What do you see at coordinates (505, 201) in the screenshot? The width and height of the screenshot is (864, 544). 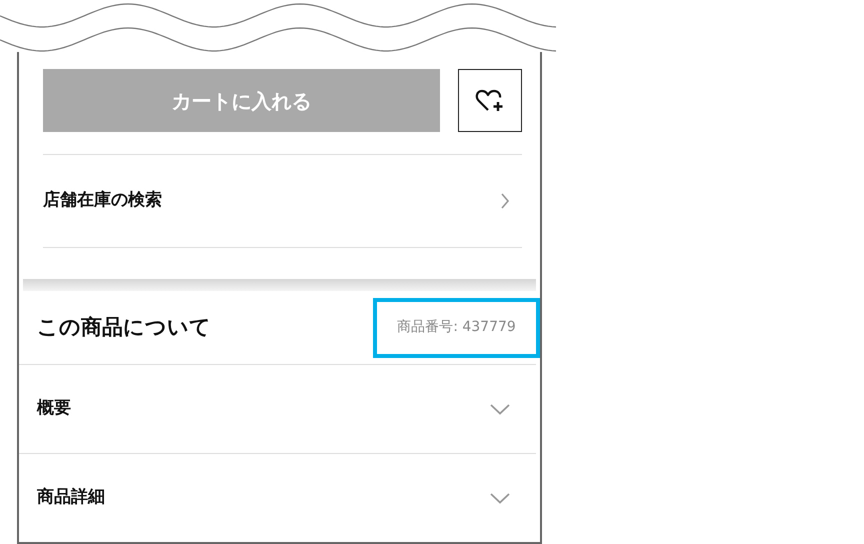 I see `chevron-right-icon` at bounding box center [505, 201].